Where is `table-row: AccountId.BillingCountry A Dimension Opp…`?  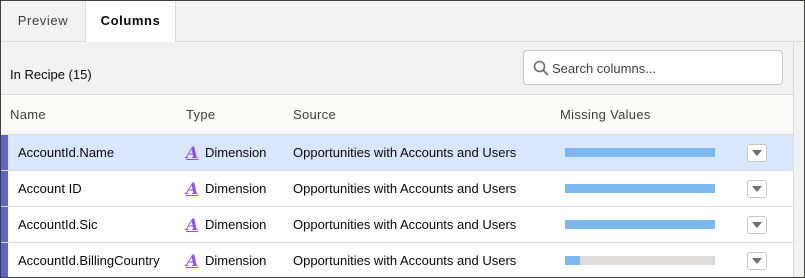 table-row: AccountId.BillingCountry A Dimension Opp… is located at coordinates (402, 260).